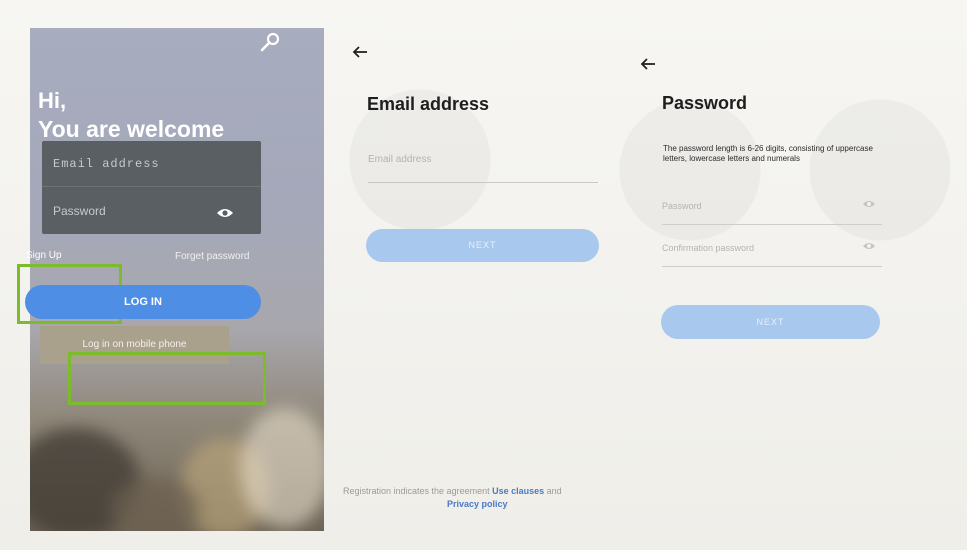 Image resolution: width=967 pixels, height=550 pixels. Describe the element at coordinates (772, 210) in the screenshot. I see `password-input: Password` at that location.